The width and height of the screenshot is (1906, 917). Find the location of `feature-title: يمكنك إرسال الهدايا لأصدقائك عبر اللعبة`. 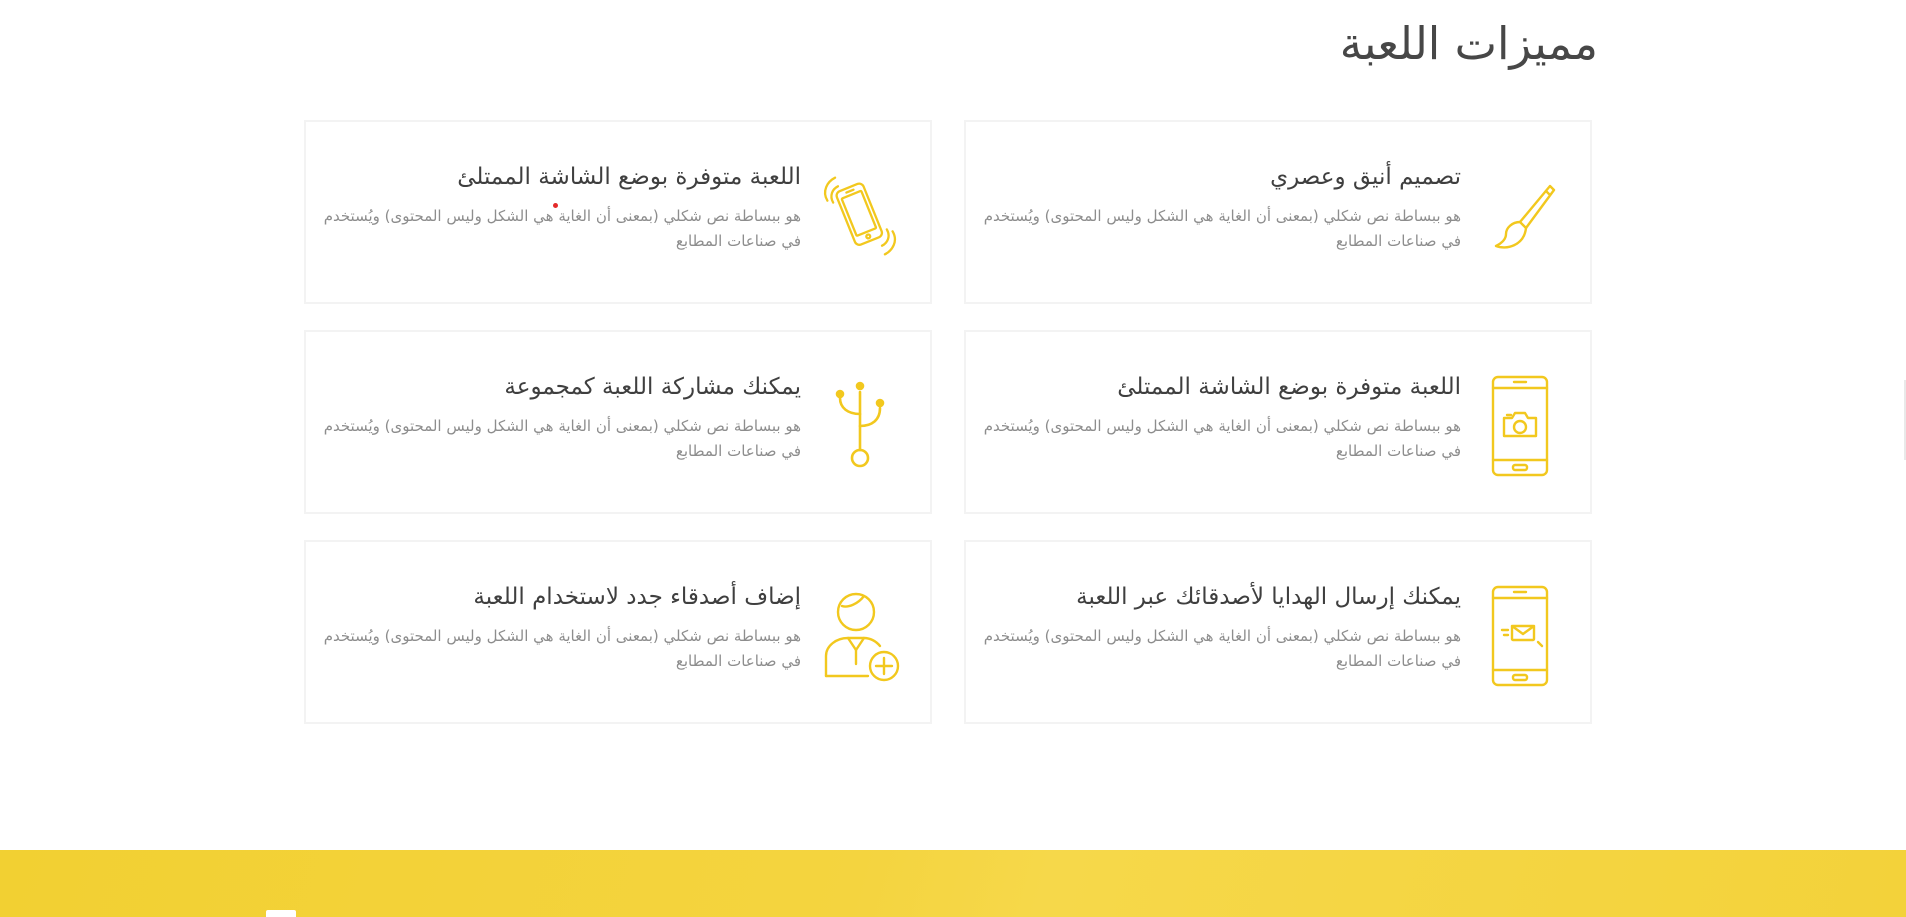

feature-title: يمكنك إرسال الهدايا لأصدقائك عبر اللعبة is located at coordinates (1268, 597).